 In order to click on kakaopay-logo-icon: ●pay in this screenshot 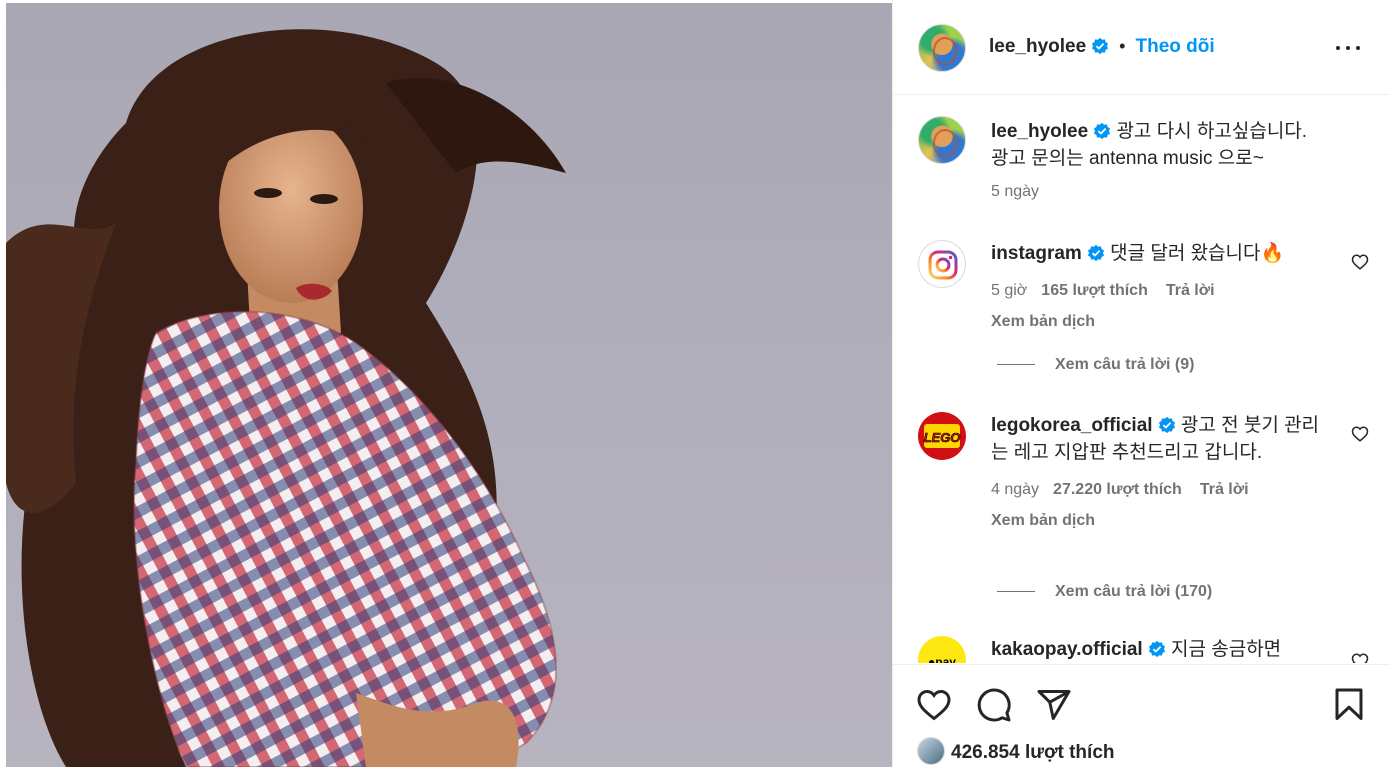, I will do `click(942, 659)`.